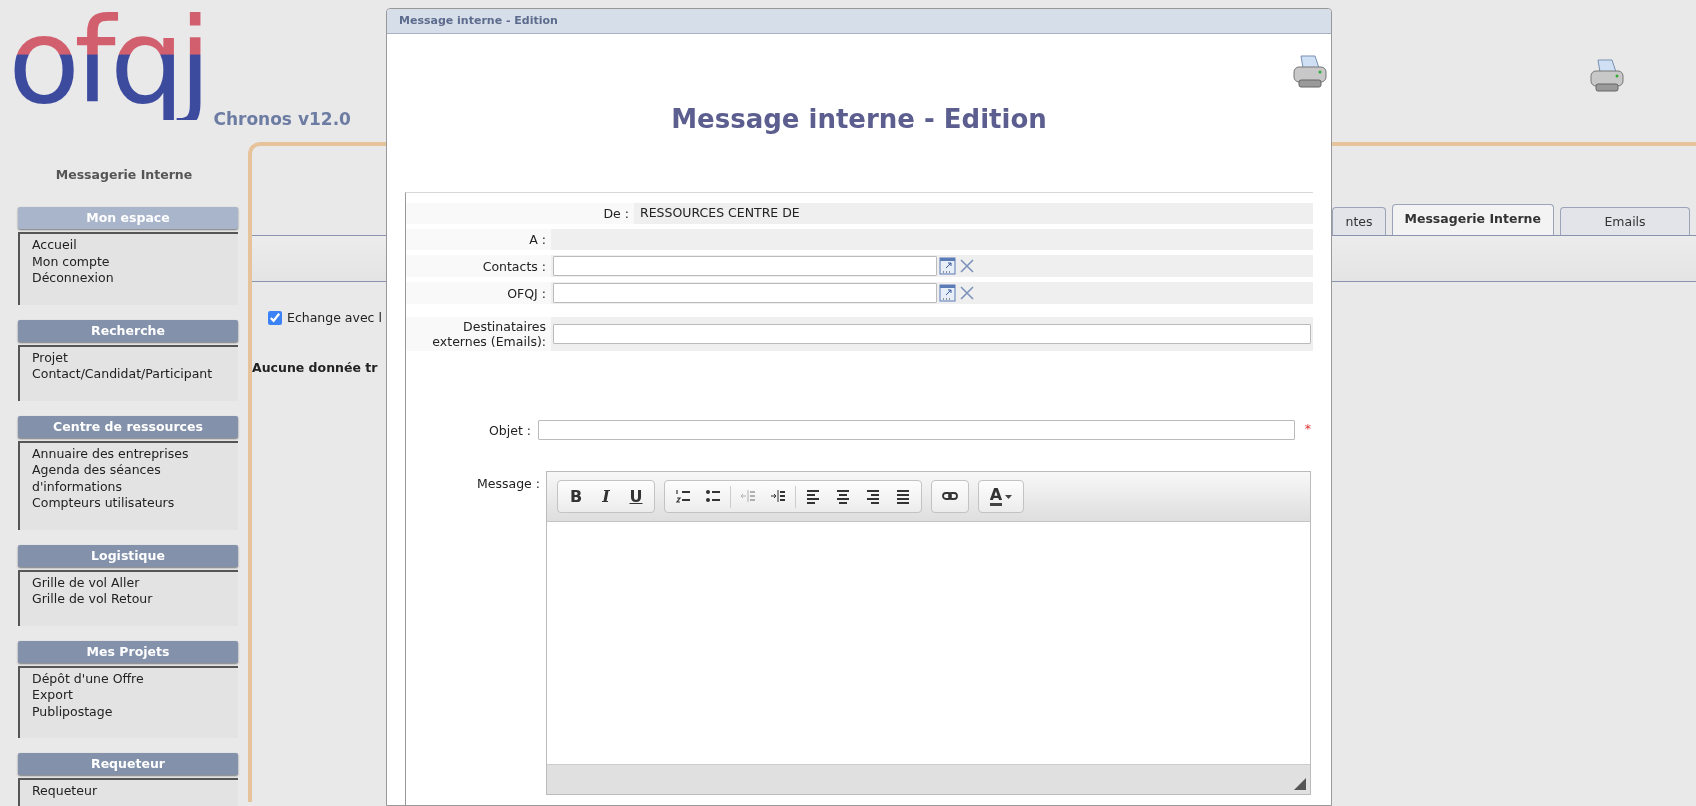 The height and width of the screenshot is (806, 1696). What do you see at coordinates (129, 261) in the screenshot?
I see `sidebar-link: Mon compte` at bounding box center [129, 261].